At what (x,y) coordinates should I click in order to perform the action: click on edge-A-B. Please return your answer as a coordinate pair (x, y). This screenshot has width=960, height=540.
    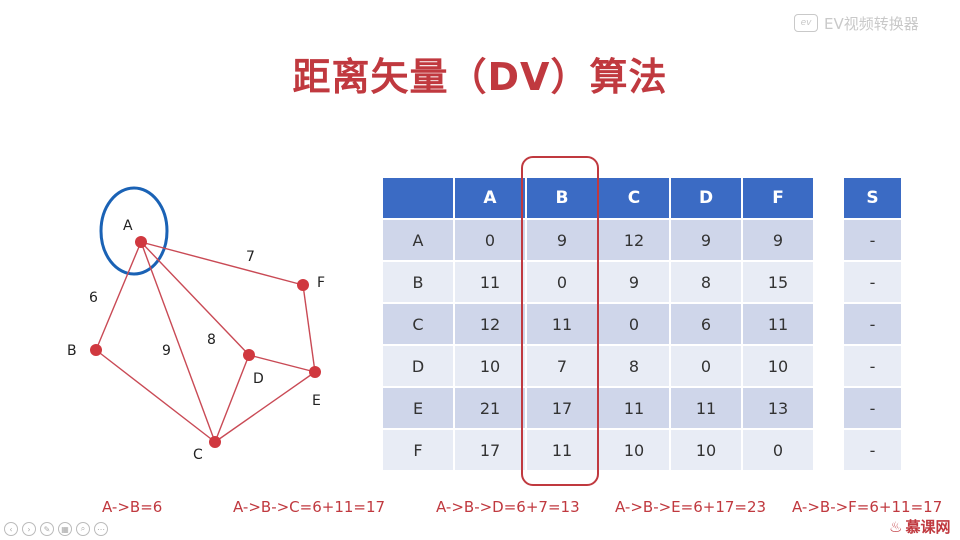
    Looking at the image, I should click on (118, 296).